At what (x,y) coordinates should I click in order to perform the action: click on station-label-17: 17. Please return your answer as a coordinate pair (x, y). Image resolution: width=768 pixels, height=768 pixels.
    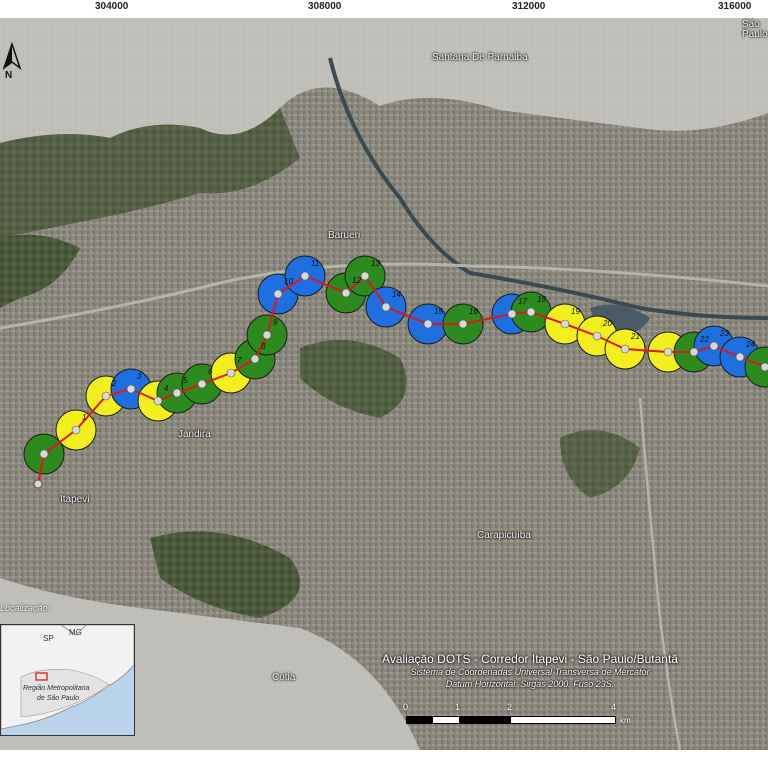
    Looking at the image, I should click on (522, 301).